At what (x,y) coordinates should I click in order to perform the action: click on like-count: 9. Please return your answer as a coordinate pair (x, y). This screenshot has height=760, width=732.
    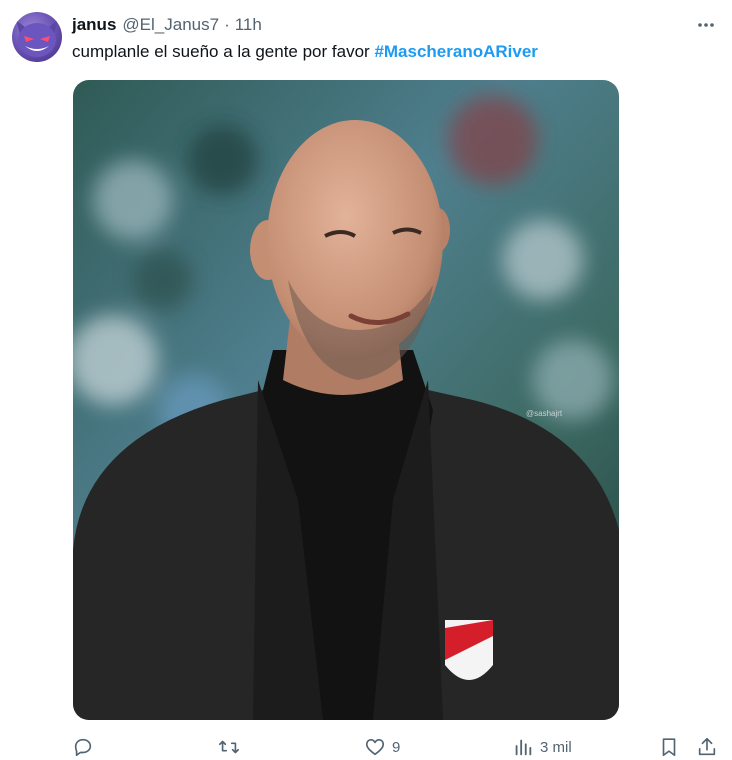
    Looking at the image, I should click on (396, 747).